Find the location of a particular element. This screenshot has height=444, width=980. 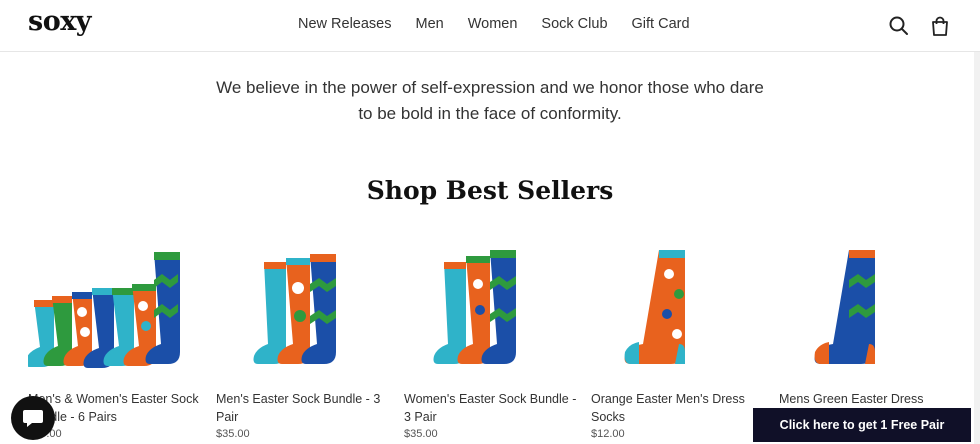

tagline-line-2: to be bold in the face of conformity. is located at coordinates (490, 113).